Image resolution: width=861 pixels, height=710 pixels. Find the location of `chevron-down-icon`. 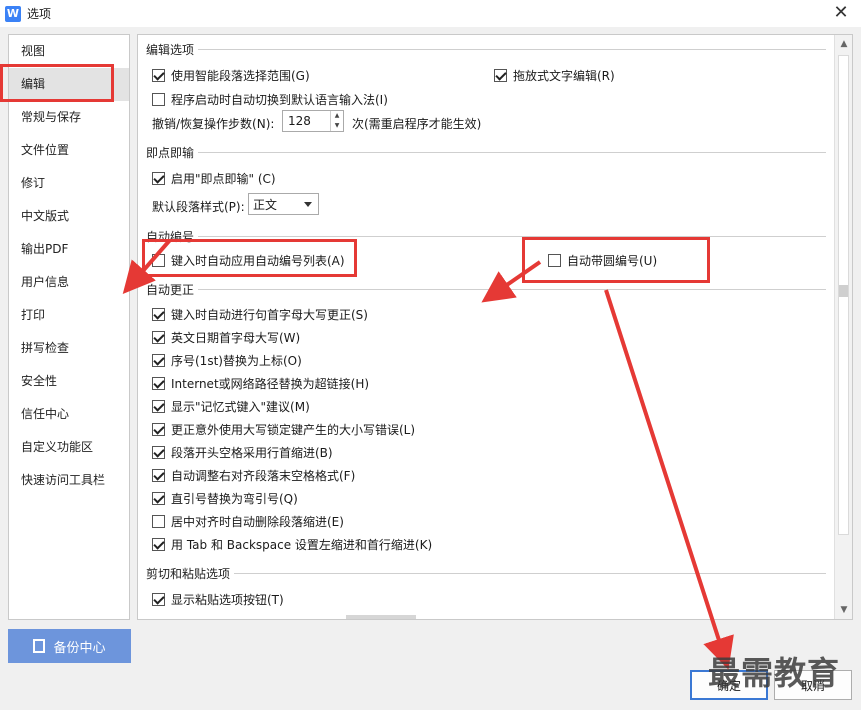

chevron-down-icon is located at coordinates (308, 204).